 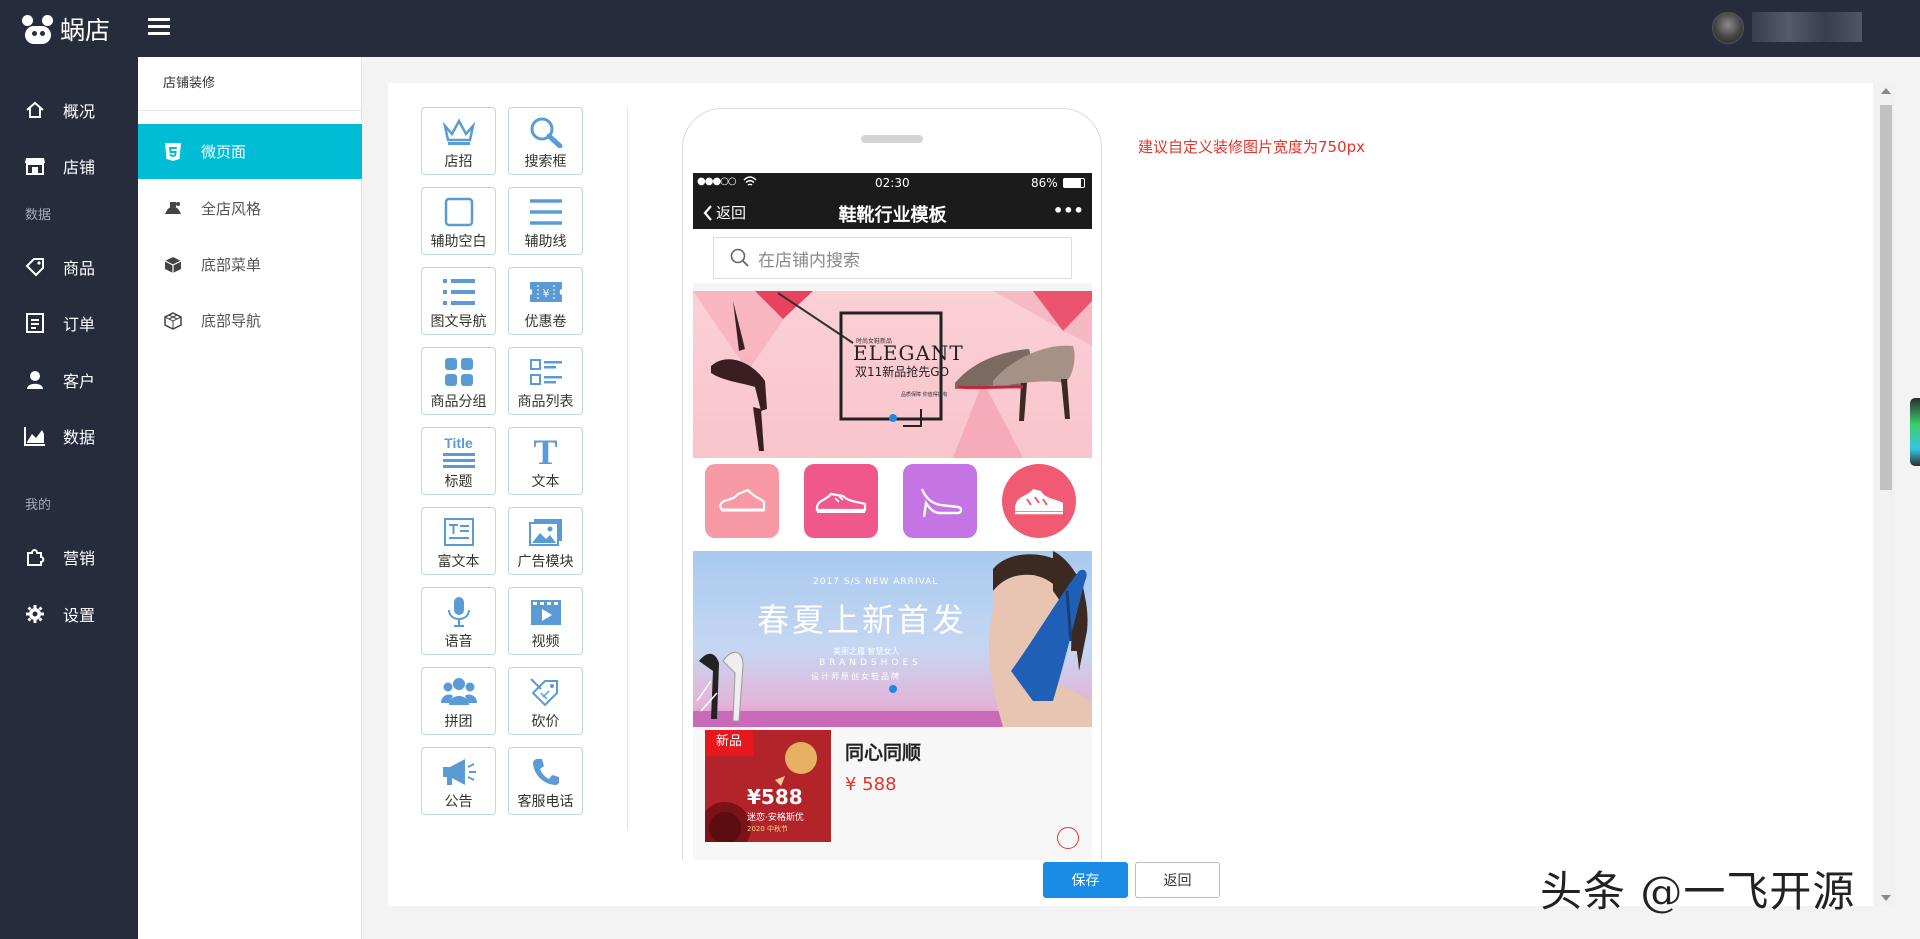 What do you see at coordinates (1068, 210) in the screenshot?
I see `more-icon: •••` at bounding box center [1068, 210].